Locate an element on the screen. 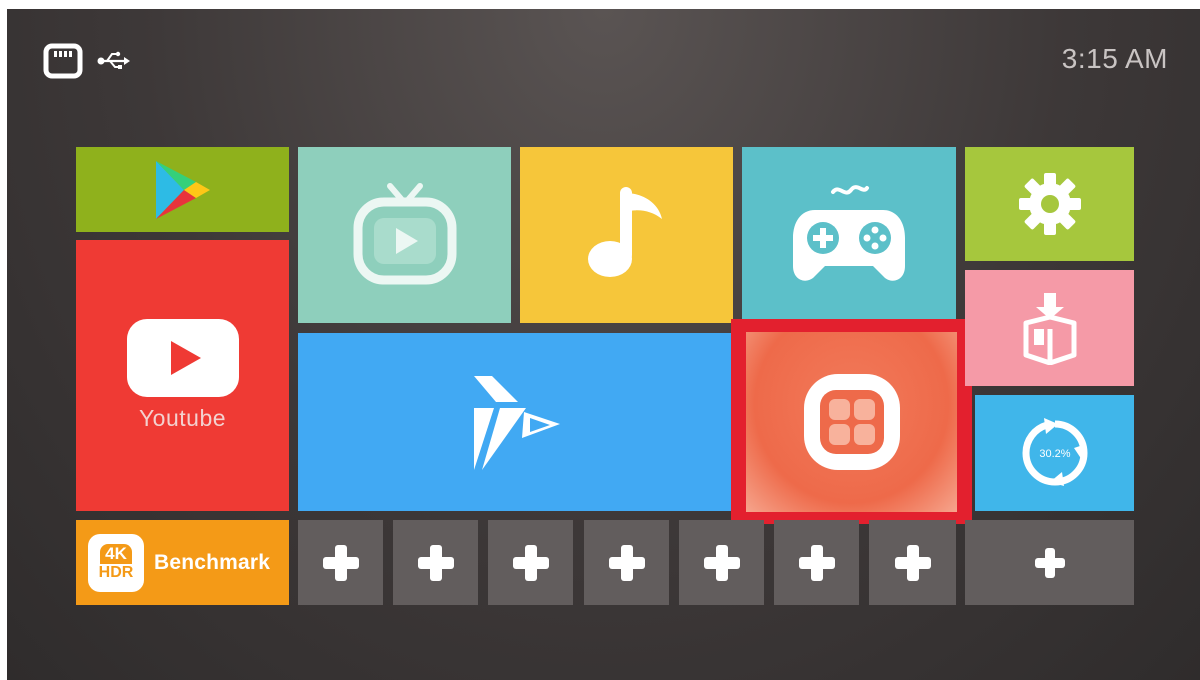 Image resolution: width=1200 pixels, height=680 pixels. cleaner-icon: 30.2% is located at coordinates (1055, 453).